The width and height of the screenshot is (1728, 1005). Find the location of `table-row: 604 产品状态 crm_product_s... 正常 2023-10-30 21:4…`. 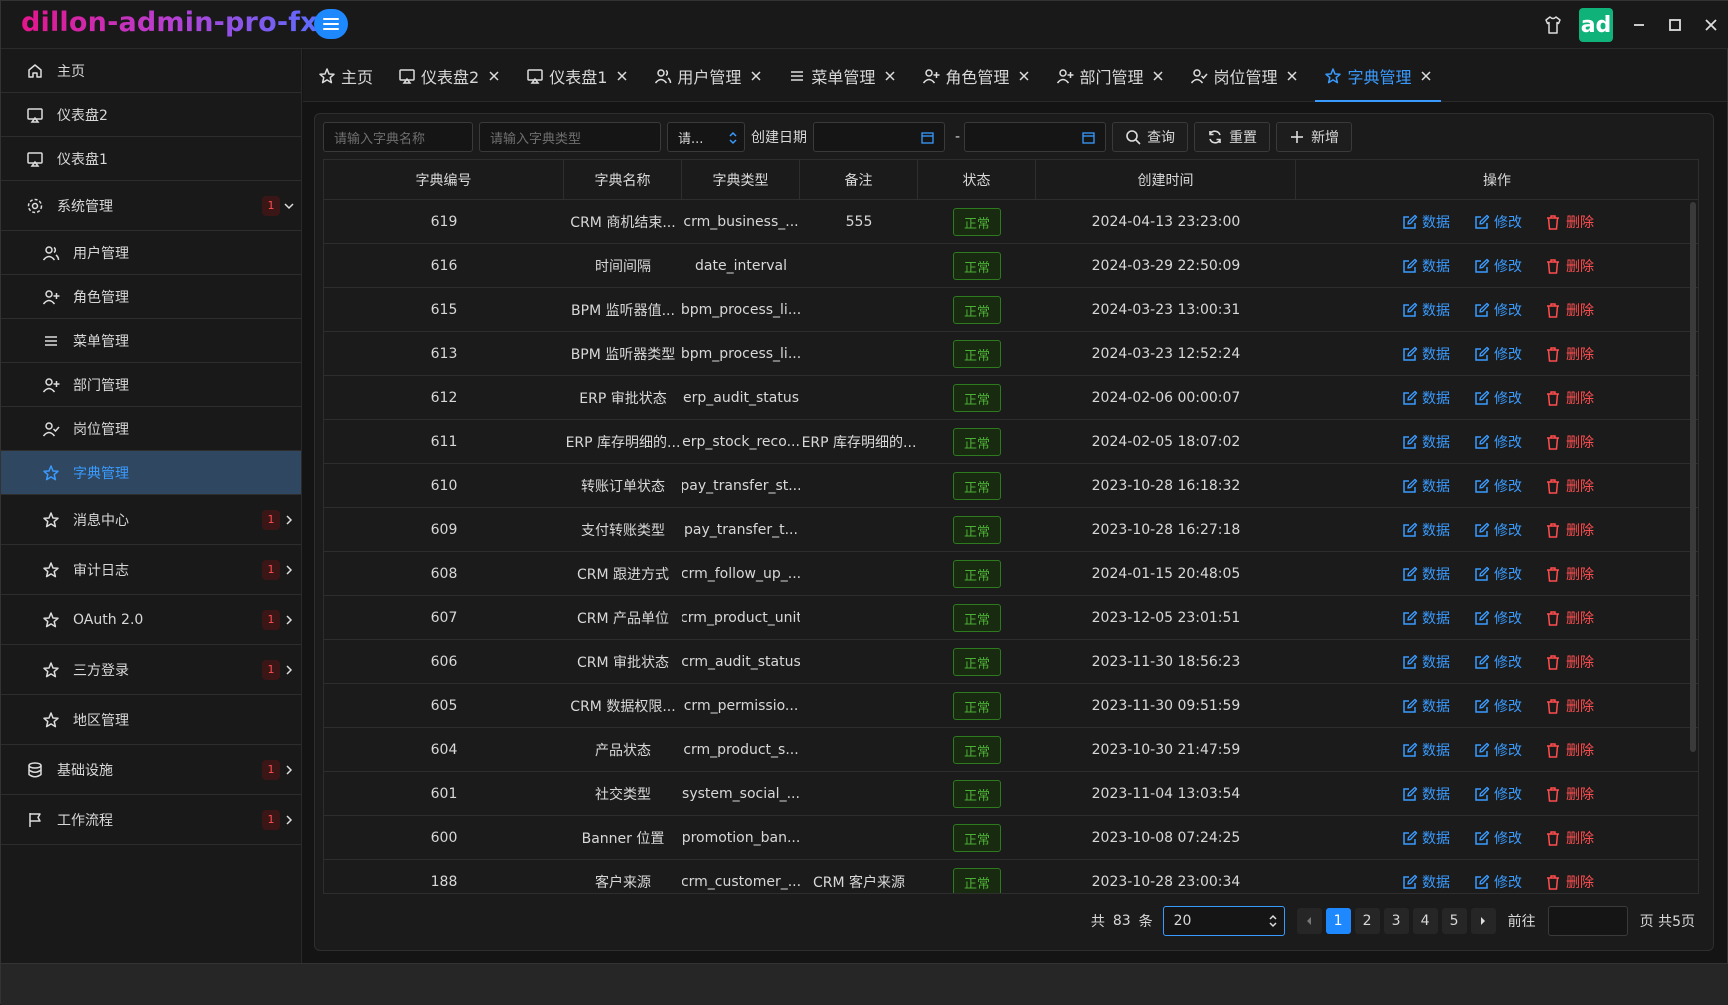

table-row: 604 产品状态 crm_product_s... 正常 2023-10-30 21:4… is located at coordinates (1011, 750).